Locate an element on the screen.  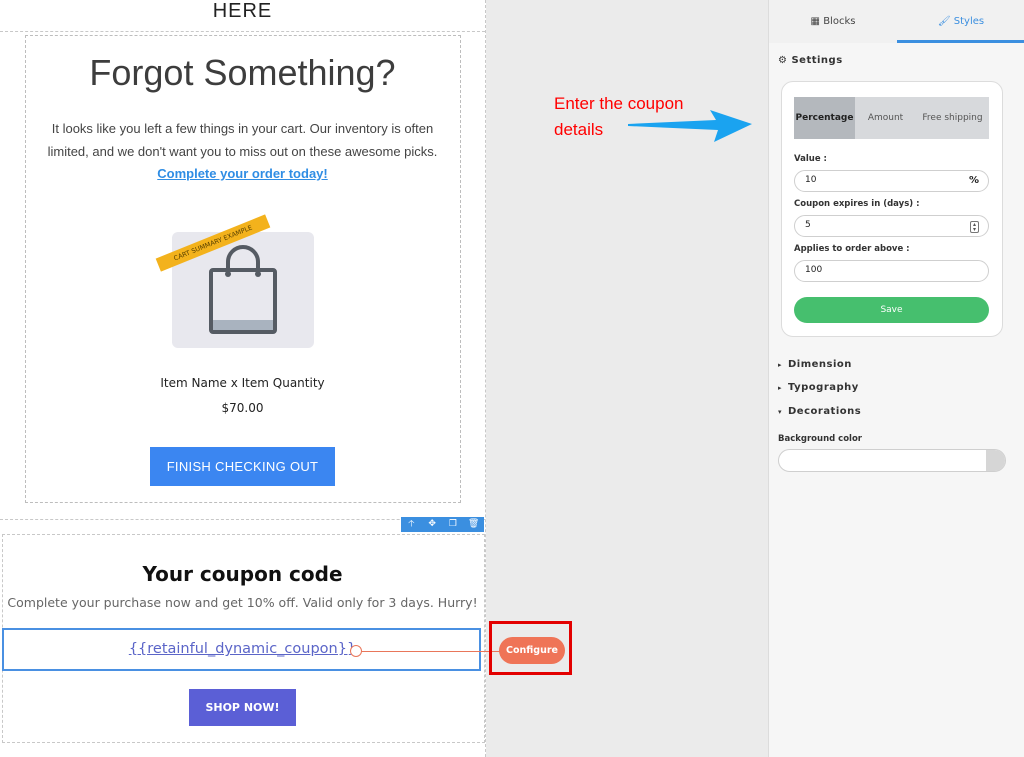
tab-blocks: ▦ Blocks is located at coordinates (833, 21).